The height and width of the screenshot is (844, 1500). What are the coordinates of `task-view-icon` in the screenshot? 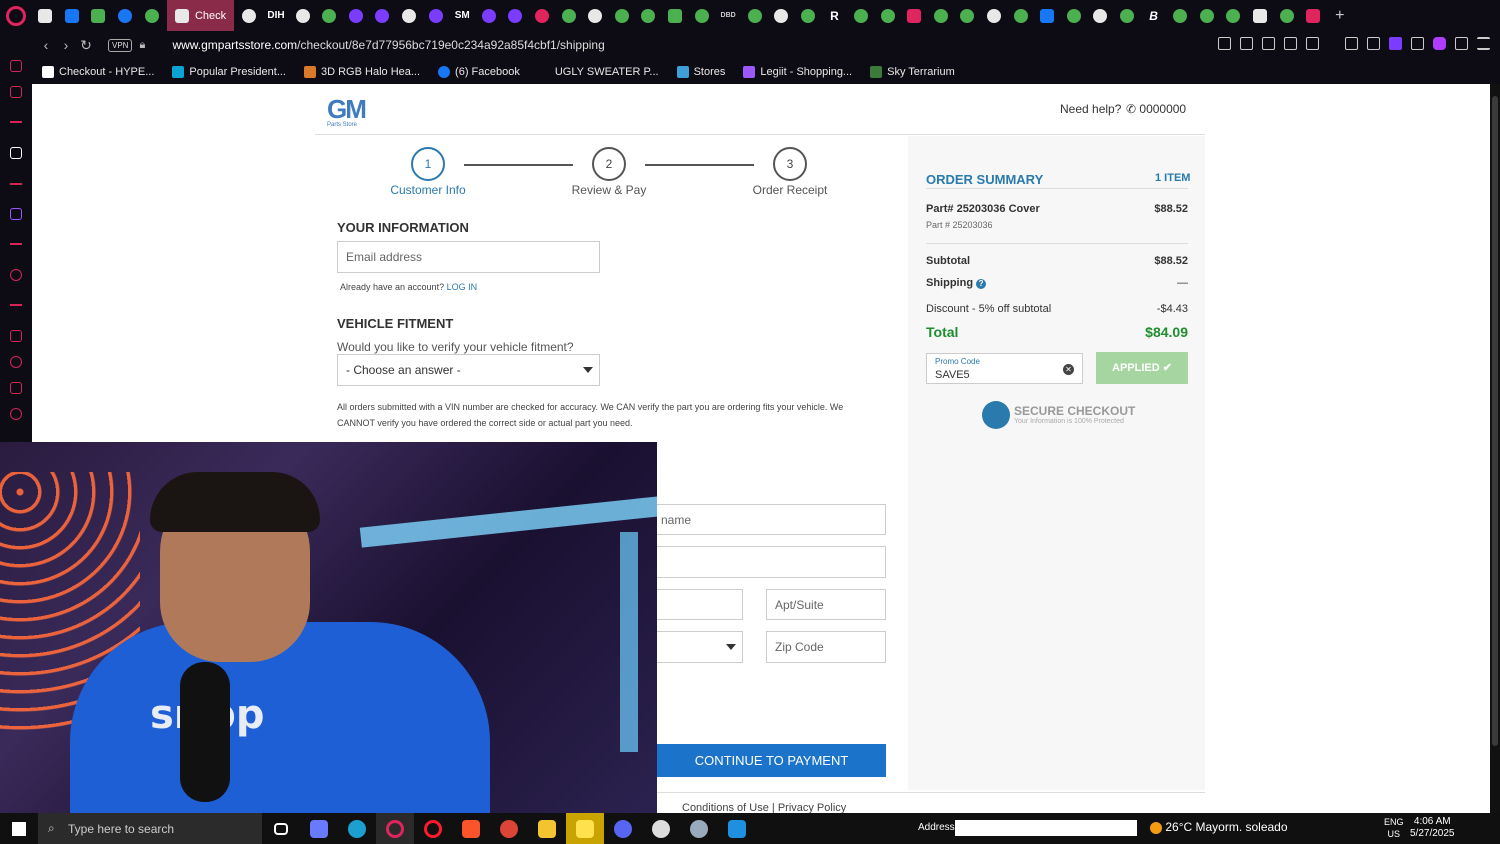 It's located at (281, 828).